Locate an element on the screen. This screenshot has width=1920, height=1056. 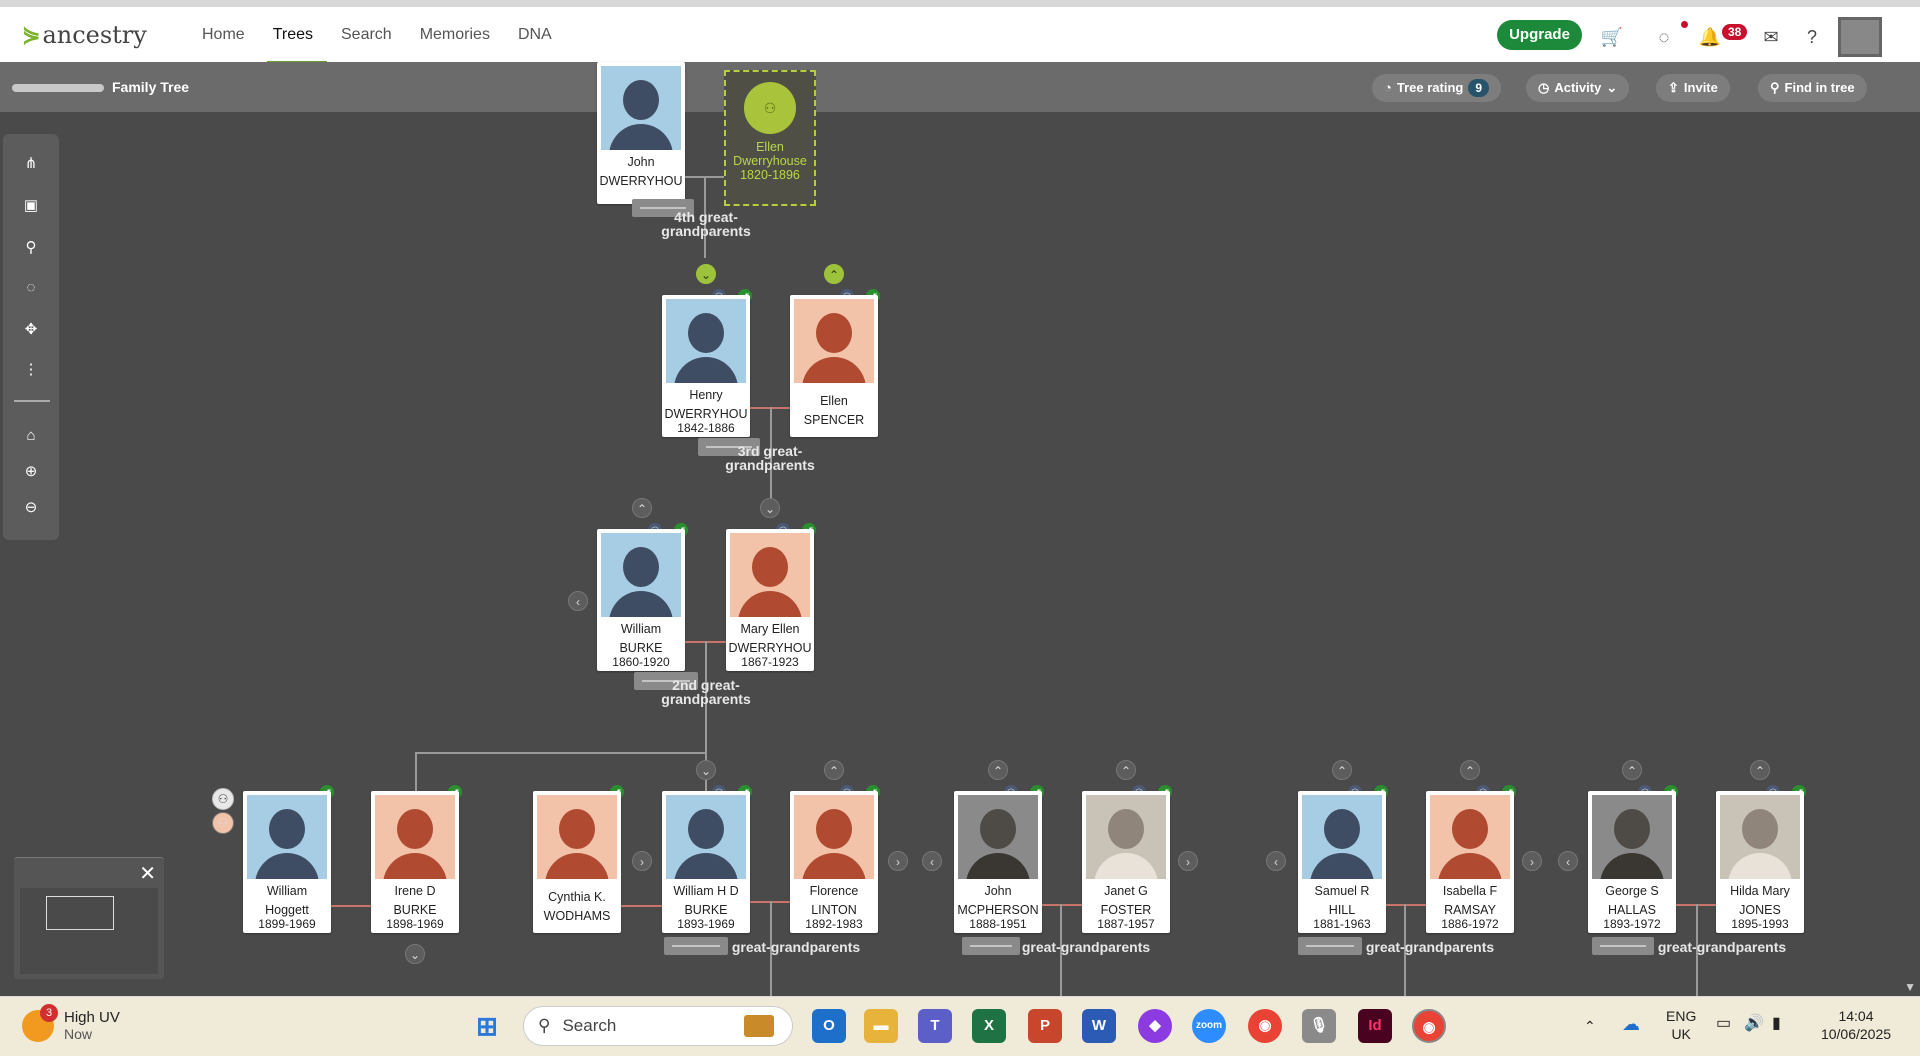
zoom-icon: zoom is located at coordinates (1209, 1026).